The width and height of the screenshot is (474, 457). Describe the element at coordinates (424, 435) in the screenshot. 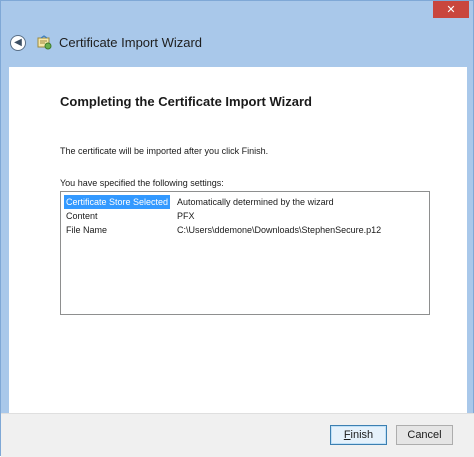

I see `cancel-button: Cancel` at that location.